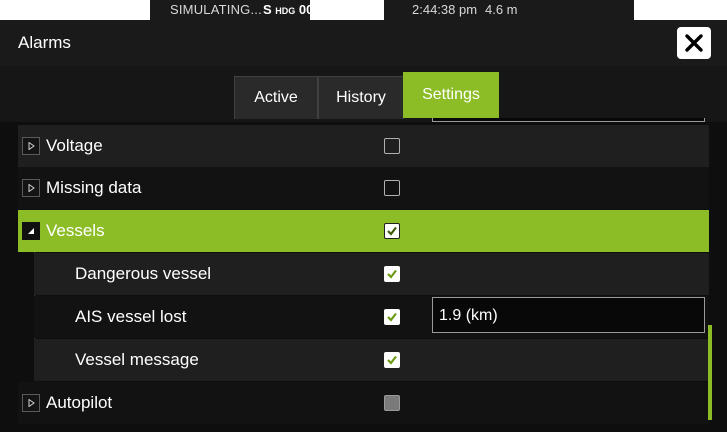  Describe the element at coordinates (710, 372) in the screenshot. I see `scrollbar` at that location.